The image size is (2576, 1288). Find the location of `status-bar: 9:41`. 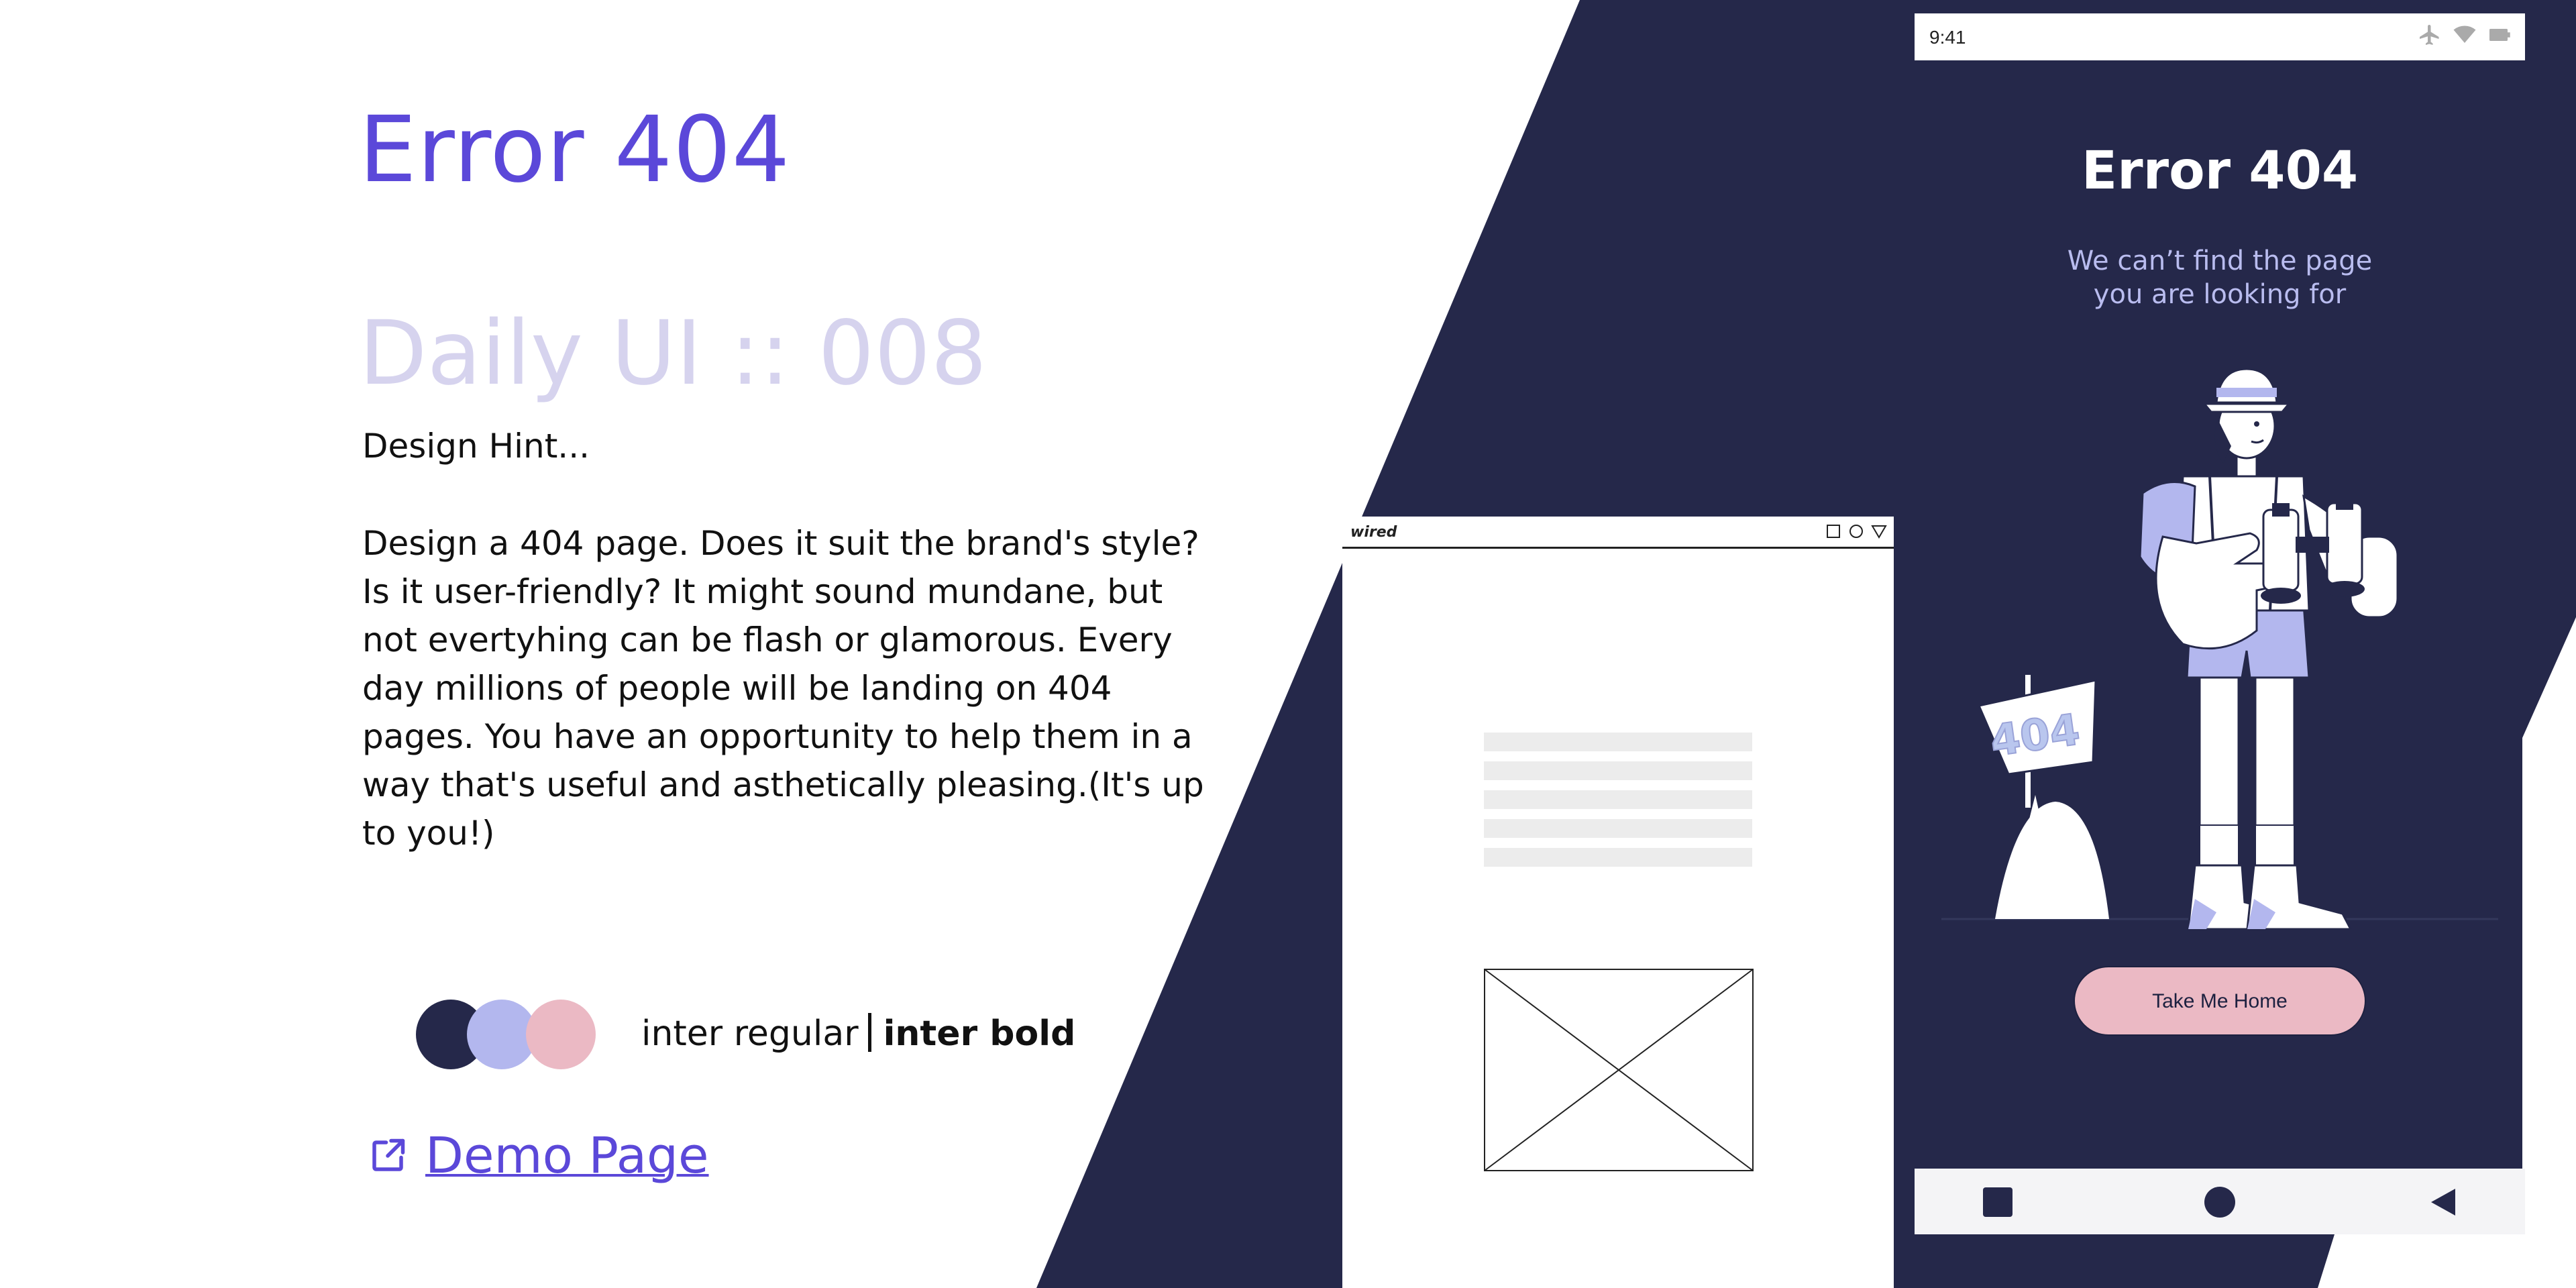

status-bar: 9:41 is located at coordinates (2220, 36).